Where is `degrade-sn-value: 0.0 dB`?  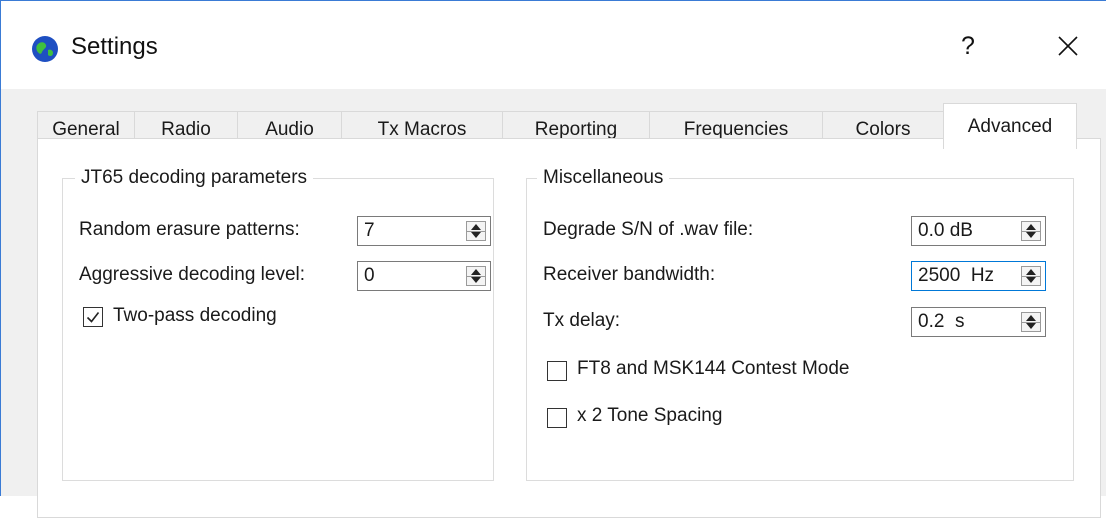 degrade-sn-value: 0.0 dB is located at coordinates (945, 230).